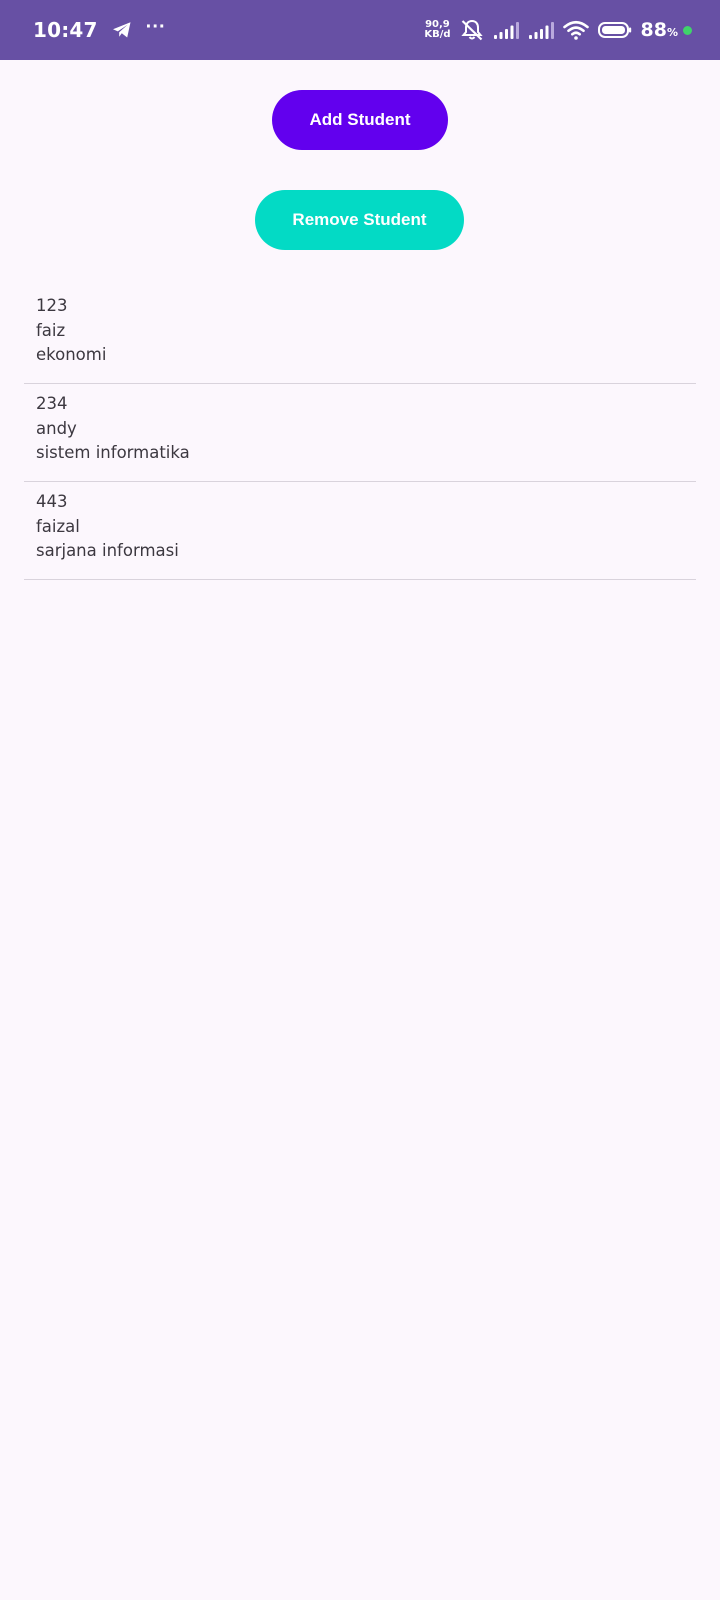  I want to click on battery-percent: 88%, so click(659, 30).